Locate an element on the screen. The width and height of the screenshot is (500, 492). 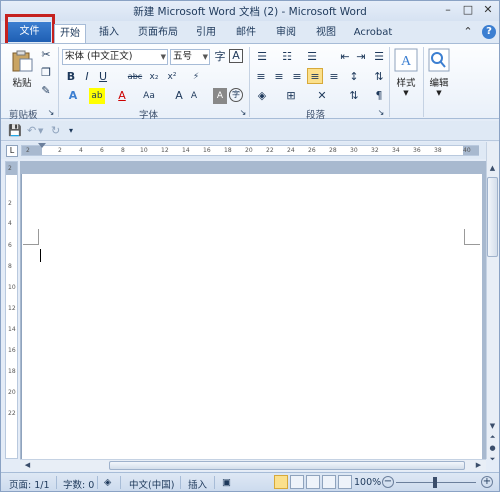
word-count: 字数: 0 is located at coordinates (78, 484).